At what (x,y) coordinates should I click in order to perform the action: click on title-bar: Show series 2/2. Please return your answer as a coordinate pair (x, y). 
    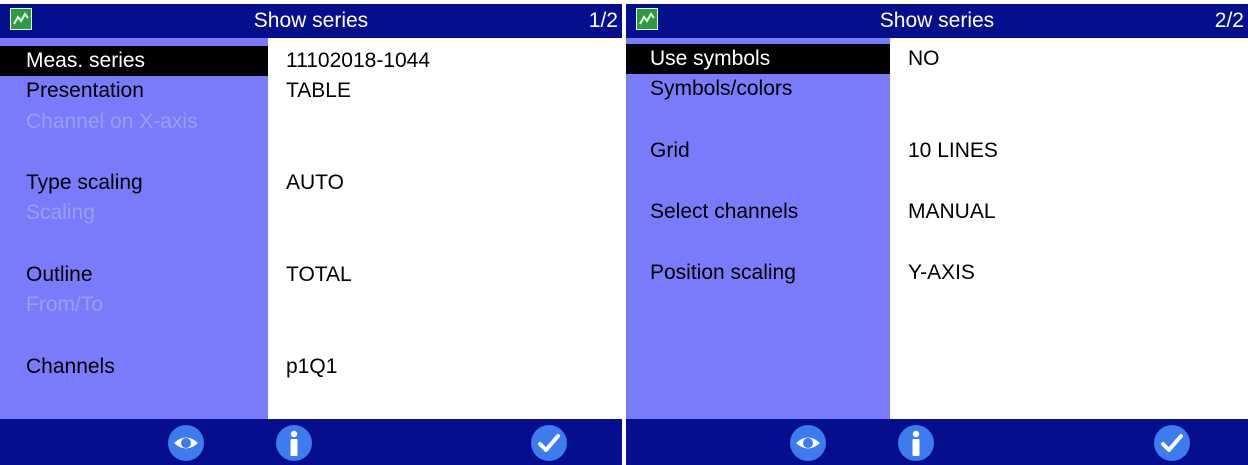
    Looking at the image, I should click on (937, 21).